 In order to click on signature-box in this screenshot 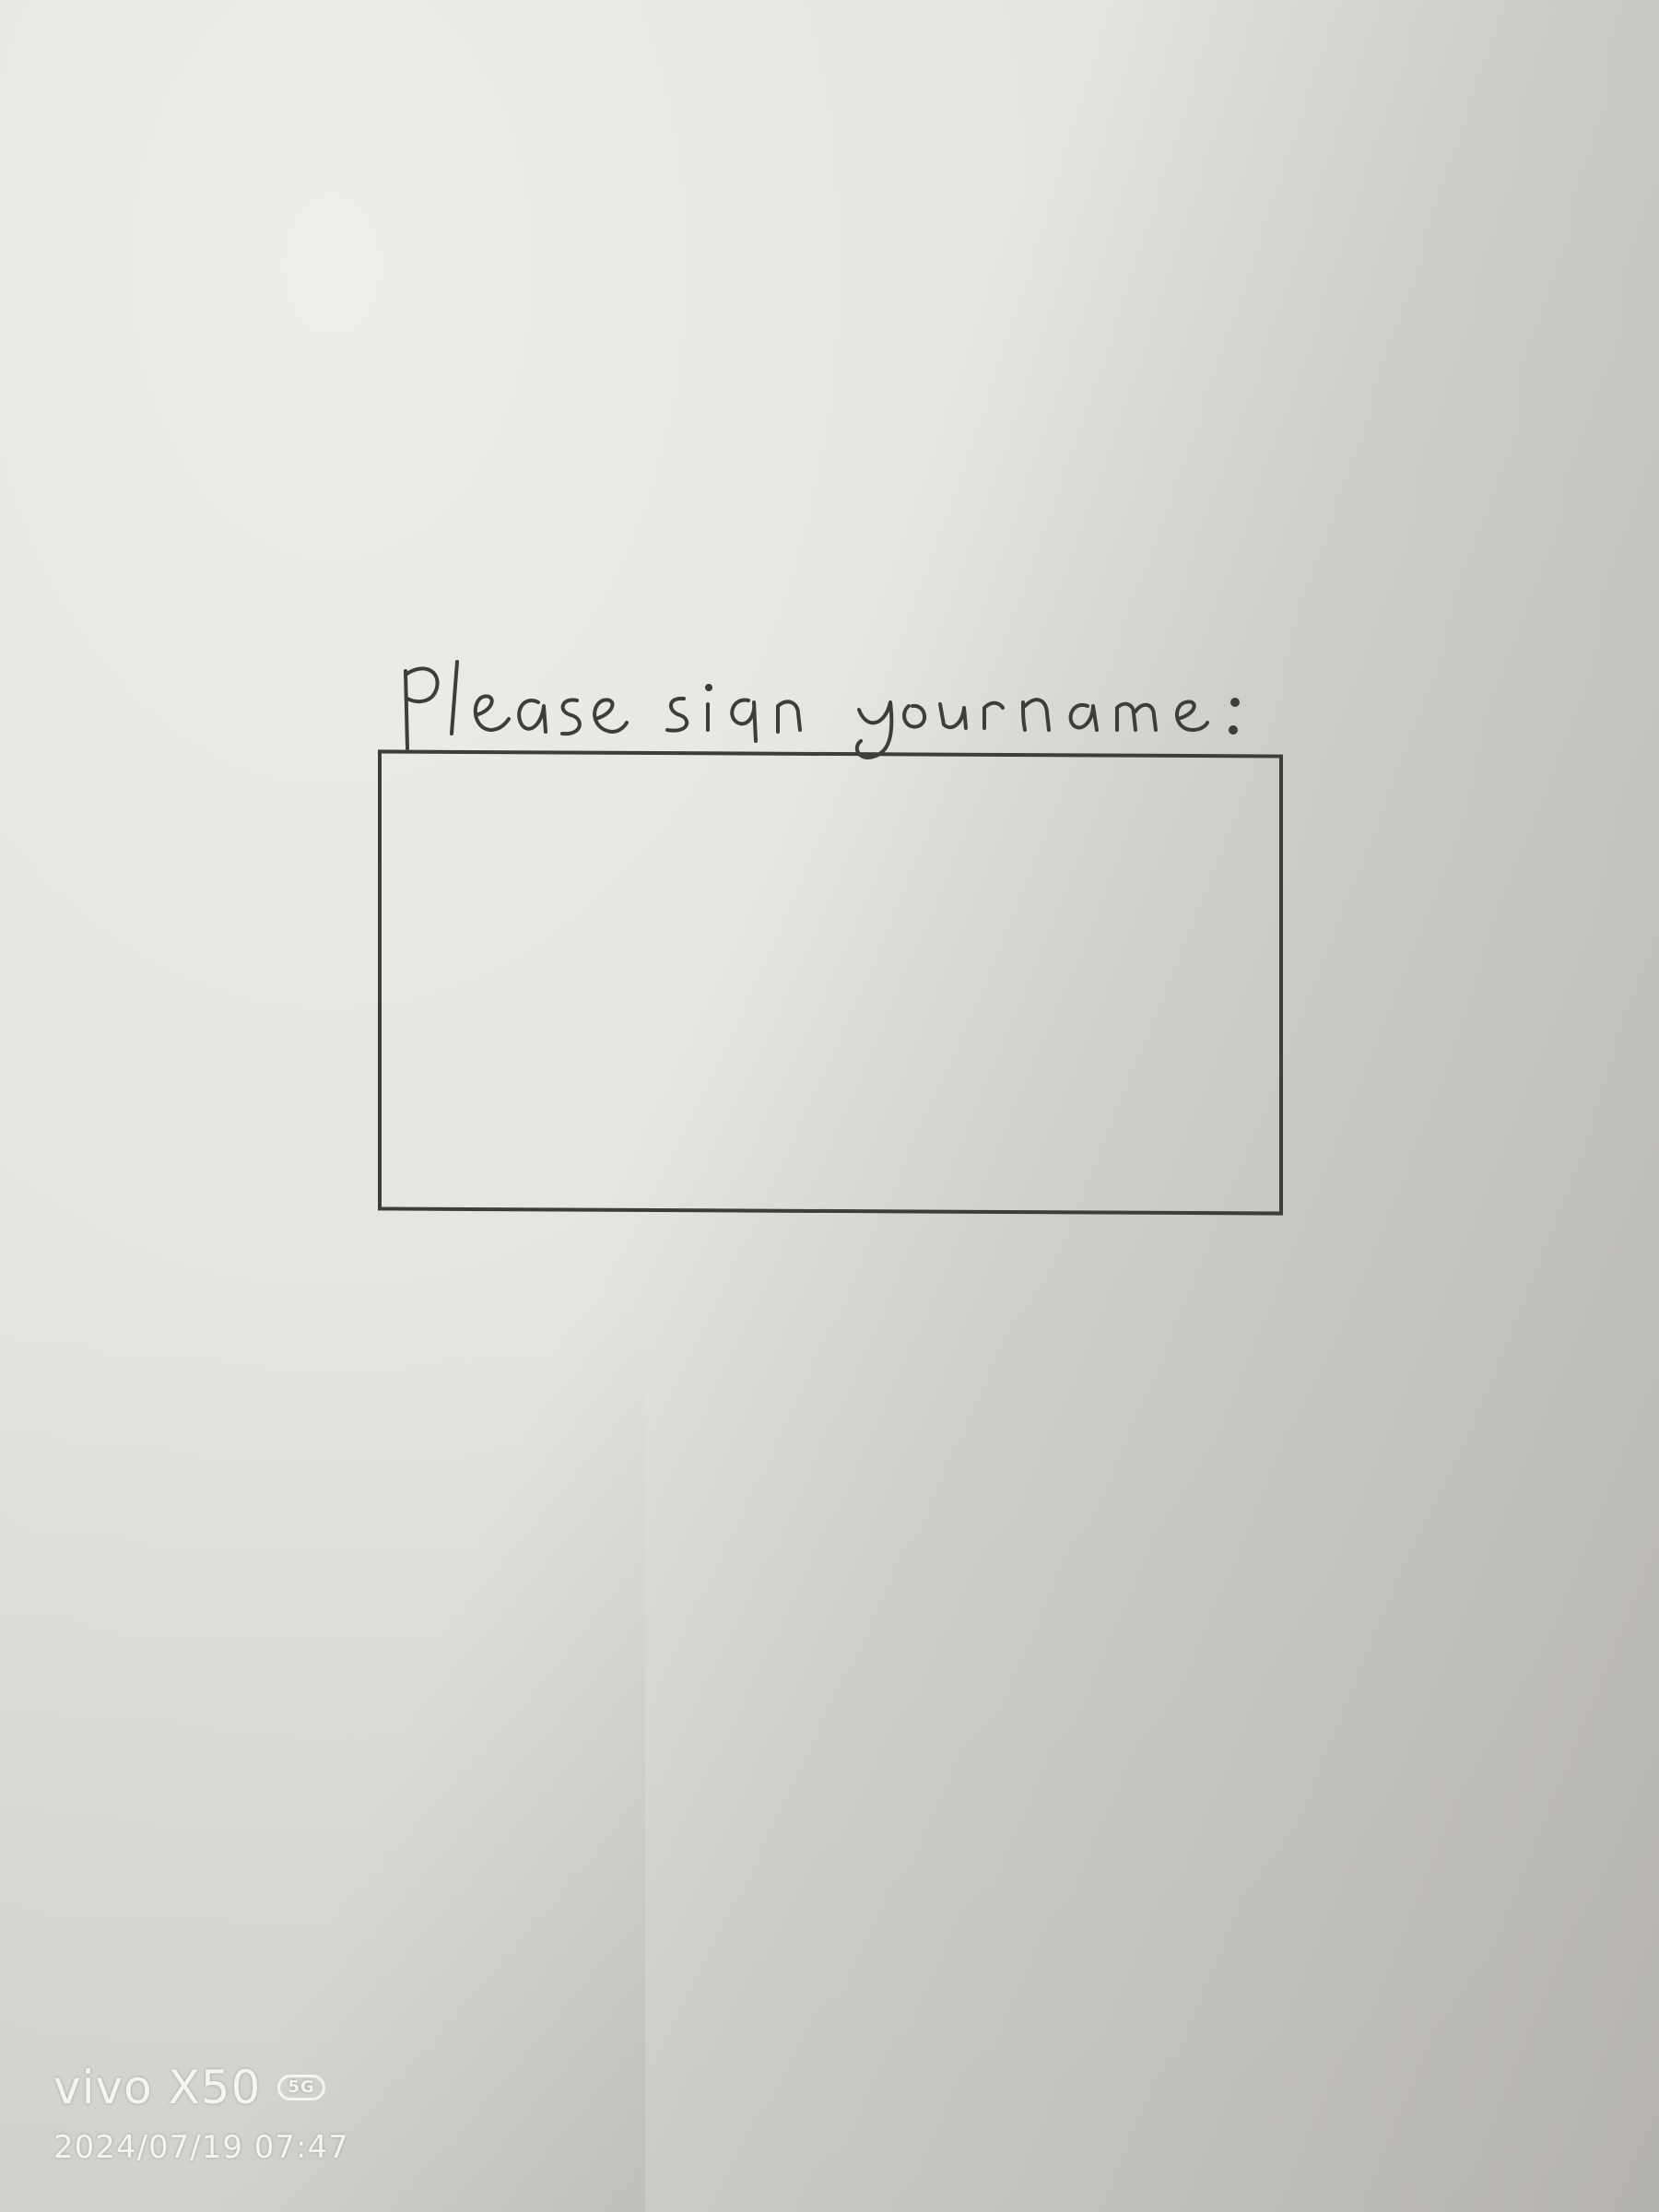, I will do `click(830, 982)`.